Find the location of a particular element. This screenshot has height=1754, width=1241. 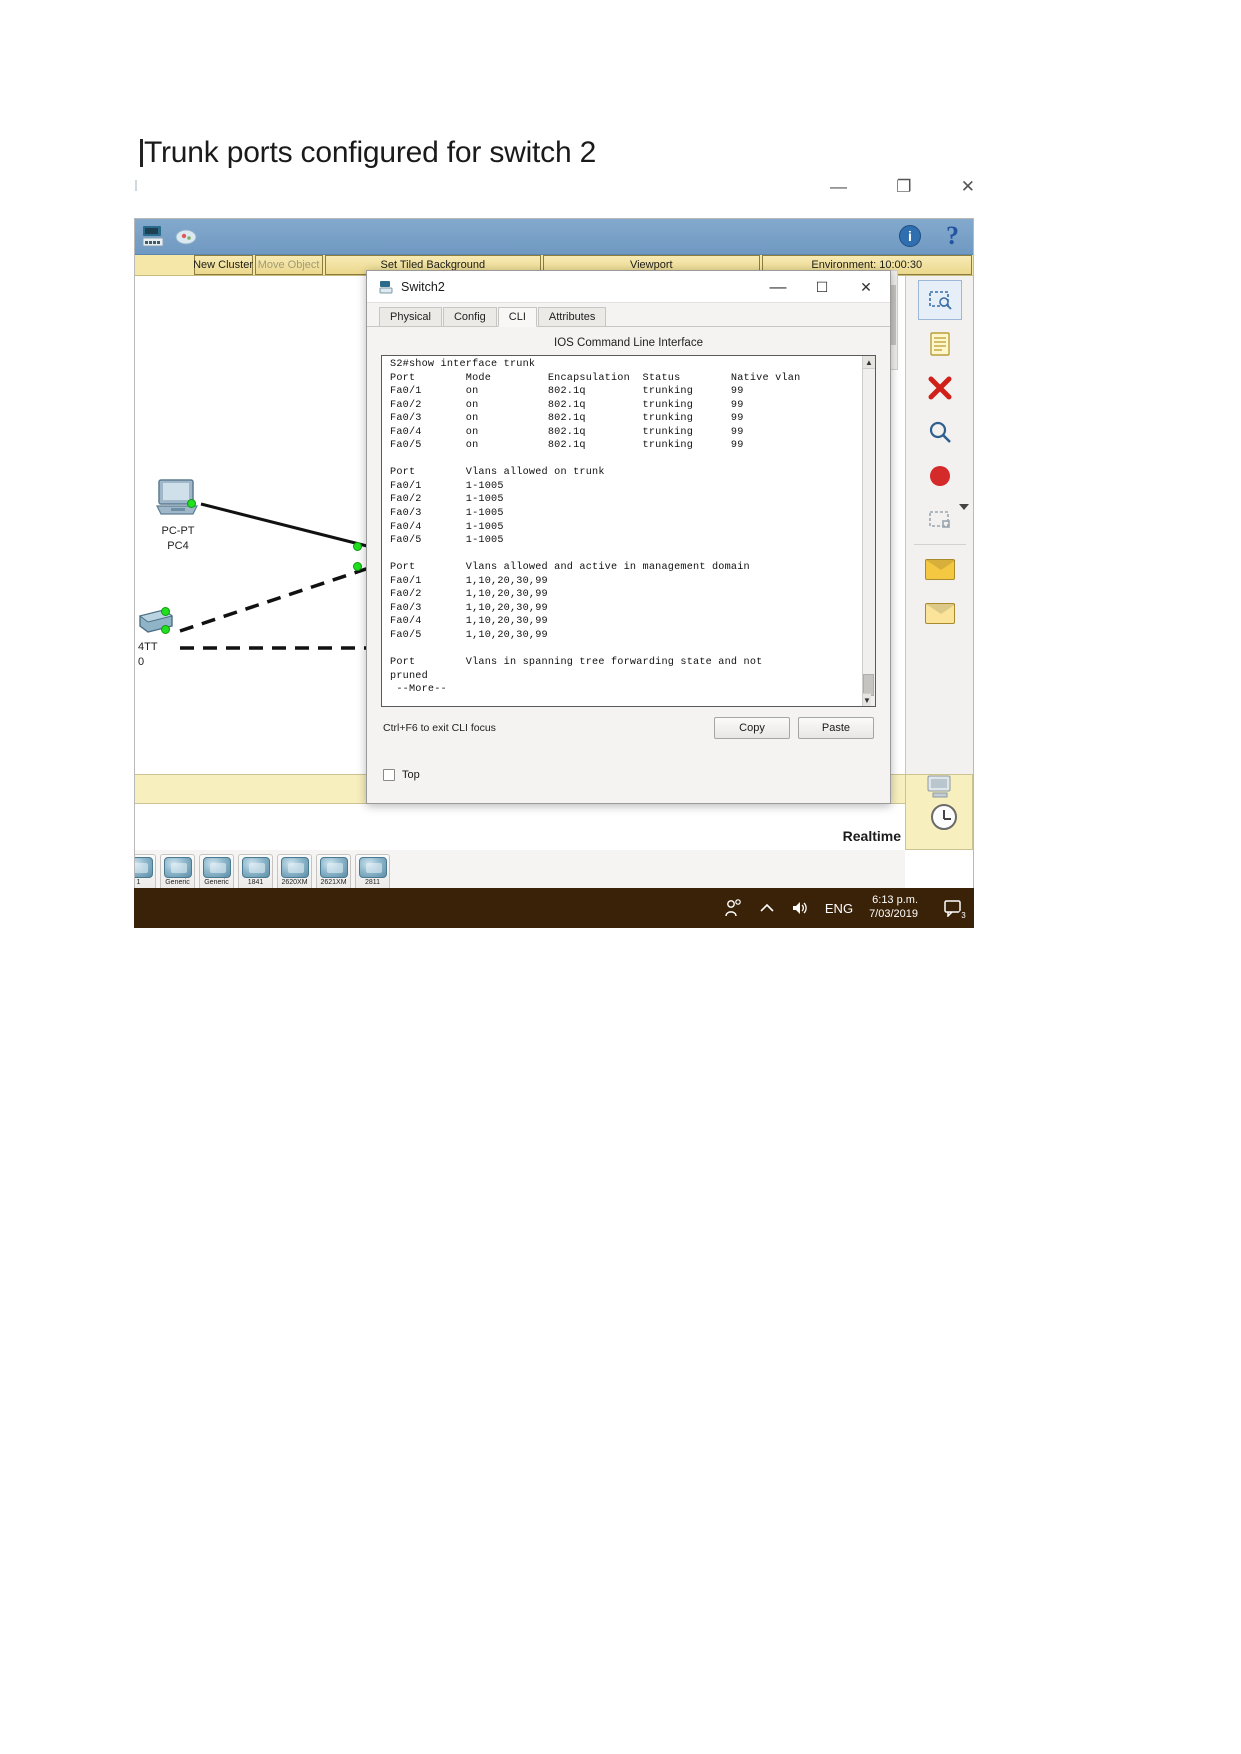

language-indicator: ENG is located at coordinates (839, 908).